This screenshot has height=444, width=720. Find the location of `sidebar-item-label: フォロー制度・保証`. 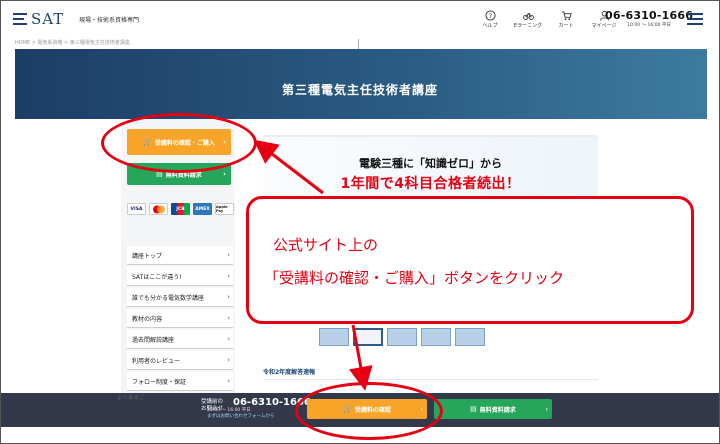

sidebar-item-label: フォロー制度・保証 is located at coordinates (159, 382).